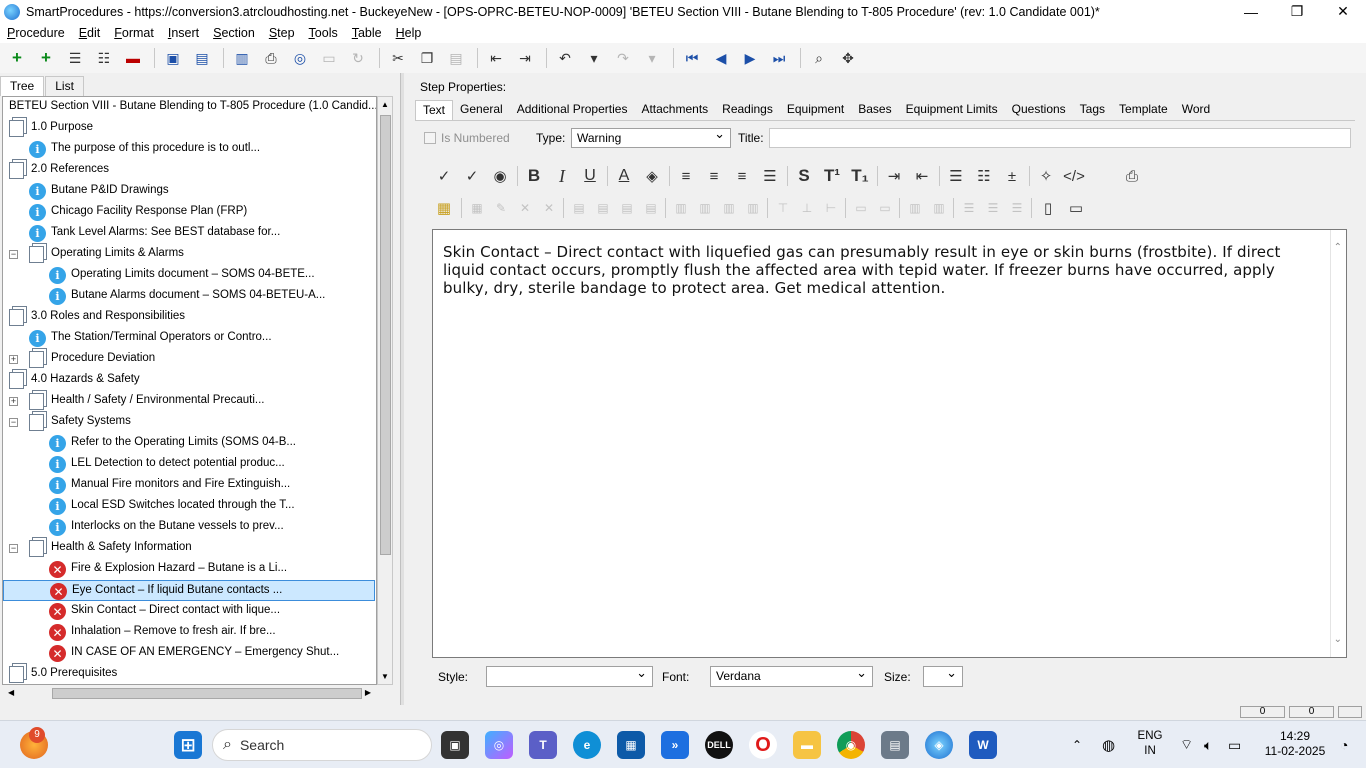 The image size is (1366, 768). Describe the element at coordinates (189, 693) in the screenshot. I see `tree-horizontal-scrollbar: ◀ ▶` at that location.